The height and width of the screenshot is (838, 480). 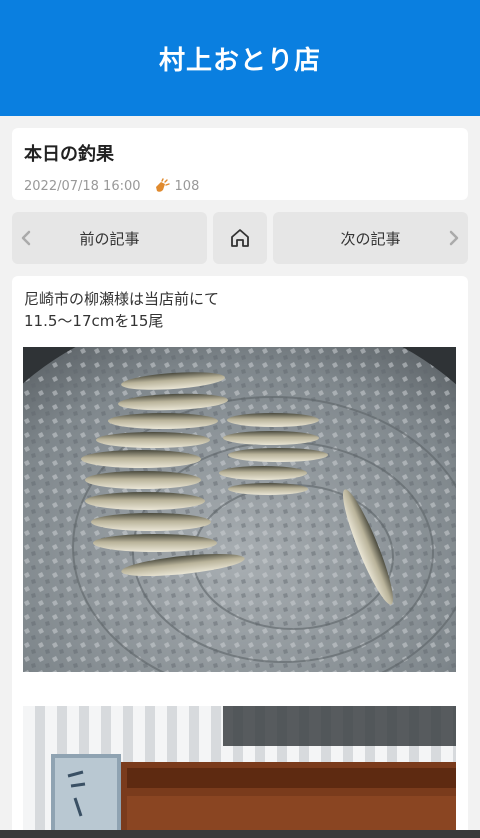 What do you see at coordinates (187, 186) in the screenshot?
I see `clap-count: 108` at bounding box center [187, 186].